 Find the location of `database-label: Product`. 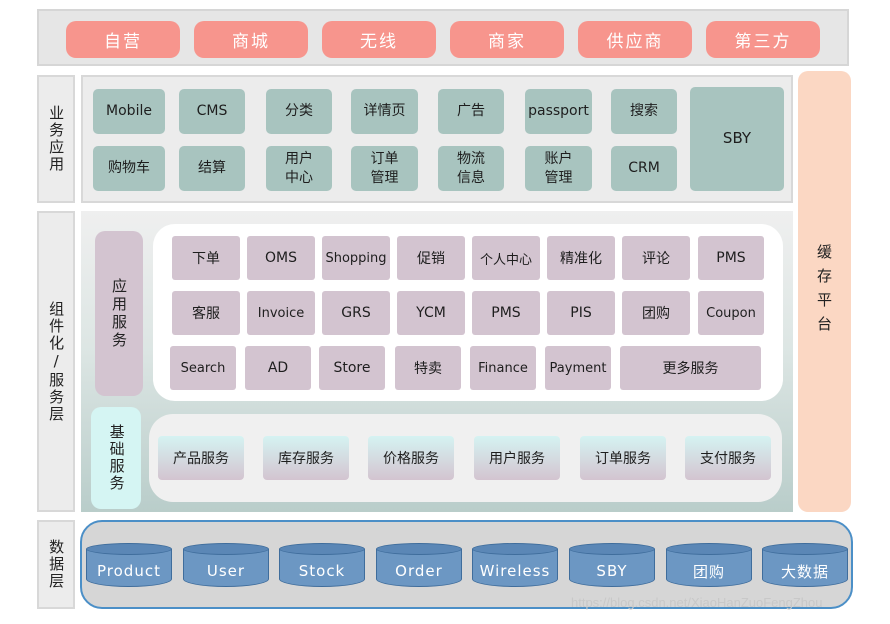

database-label: Product is located at coordinates (129, 571).